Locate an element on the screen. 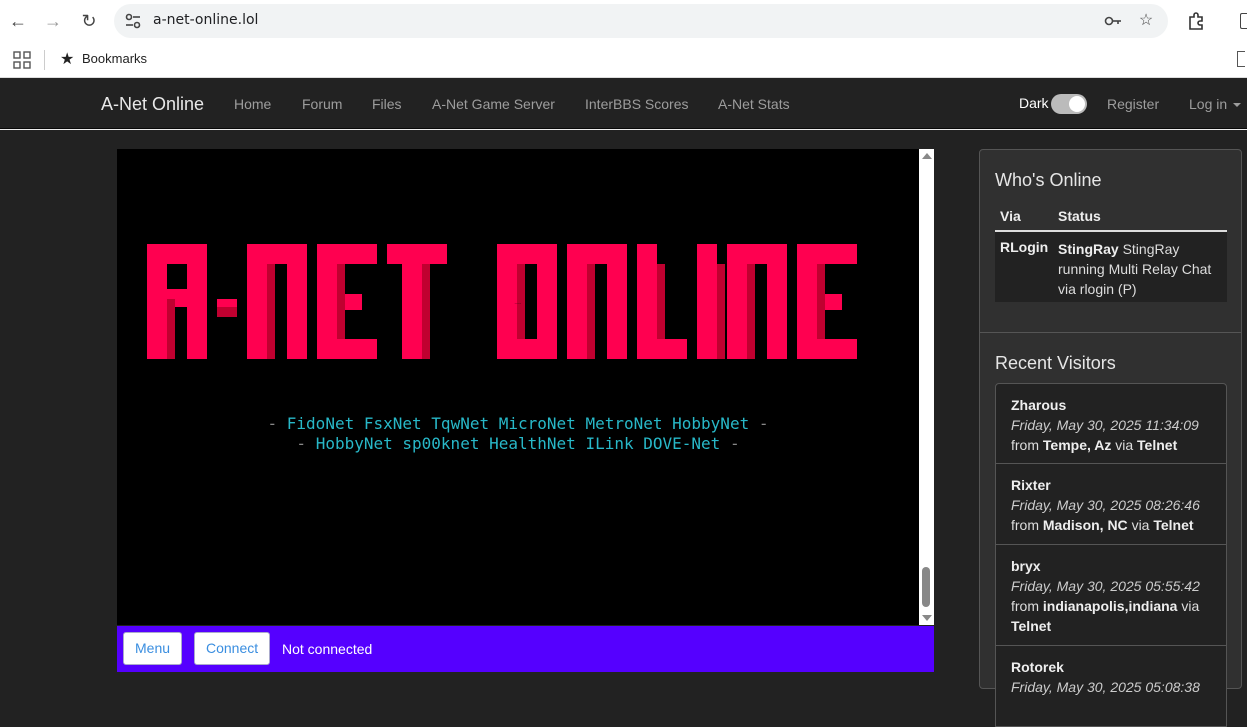 This screenshot has width=1247, height=727. bookmarks-folder: Bookmarks is located at coordinates (114, 58).